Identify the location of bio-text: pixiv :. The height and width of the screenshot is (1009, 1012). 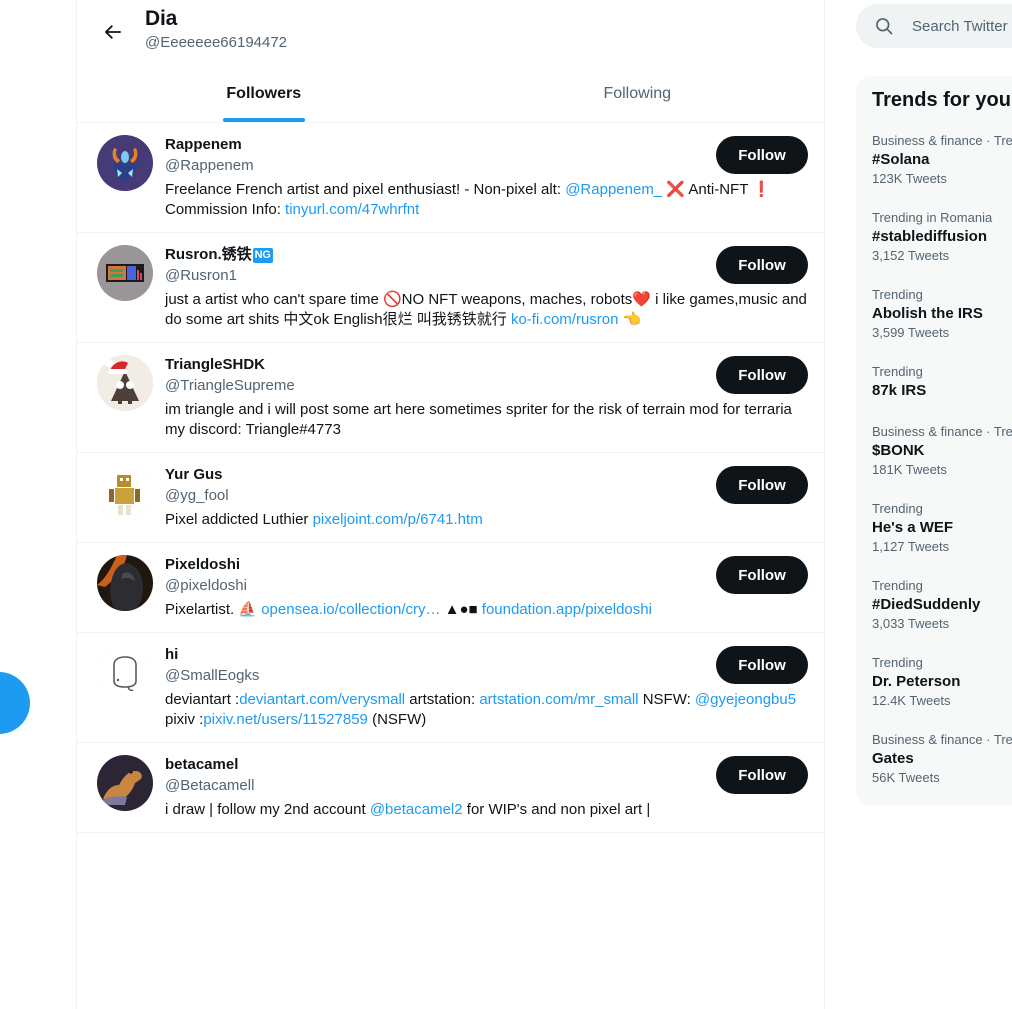
(184, 719).